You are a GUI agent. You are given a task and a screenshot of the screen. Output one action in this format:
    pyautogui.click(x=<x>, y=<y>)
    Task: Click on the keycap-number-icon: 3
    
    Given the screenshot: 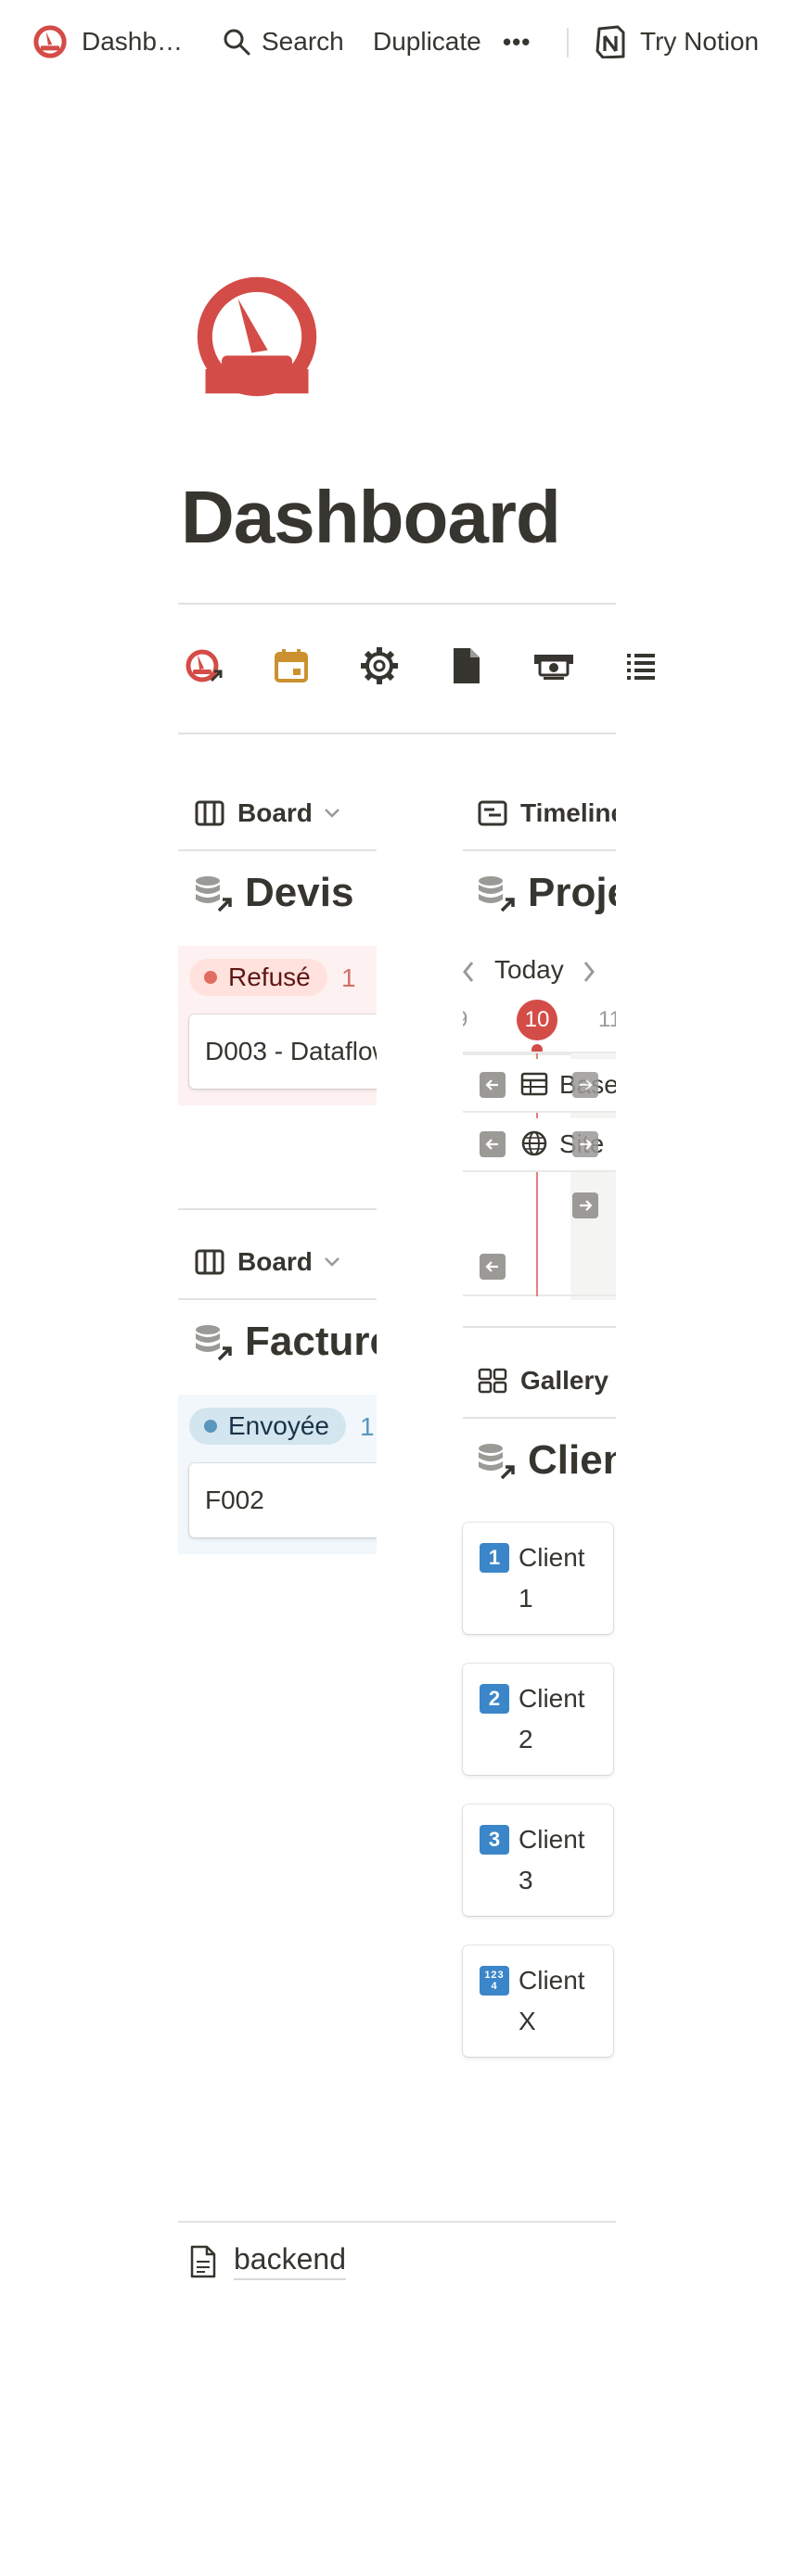 What is the action you would take?
    pyautogui.click(x=495, y=1840)
    